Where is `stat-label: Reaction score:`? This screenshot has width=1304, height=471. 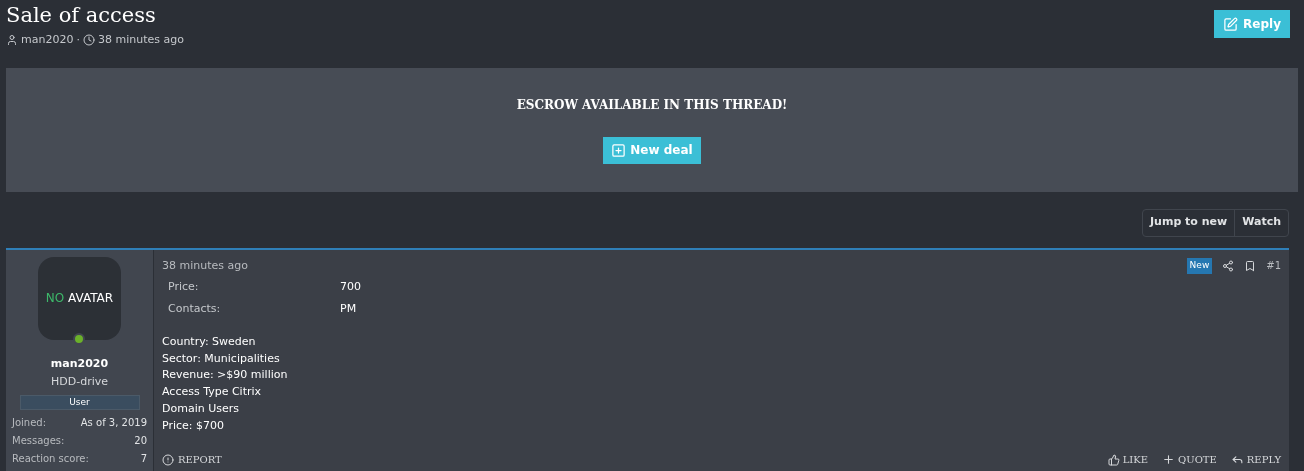
stat-label: Reaction score: is located at coordinates (50, 458).